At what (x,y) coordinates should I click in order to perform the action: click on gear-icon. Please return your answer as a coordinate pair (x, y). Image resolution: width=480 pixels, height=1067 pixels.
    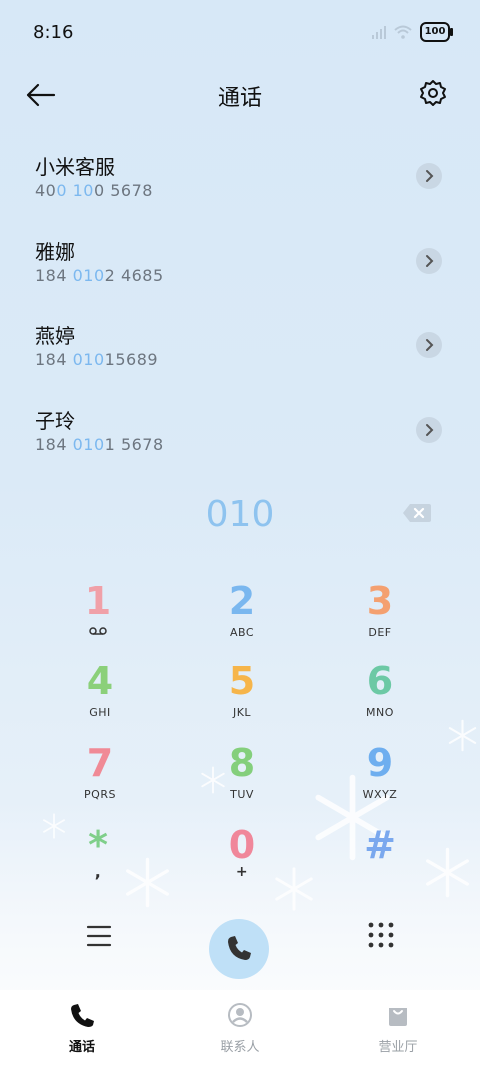
    Looking at the image, I should click on (433, 93).